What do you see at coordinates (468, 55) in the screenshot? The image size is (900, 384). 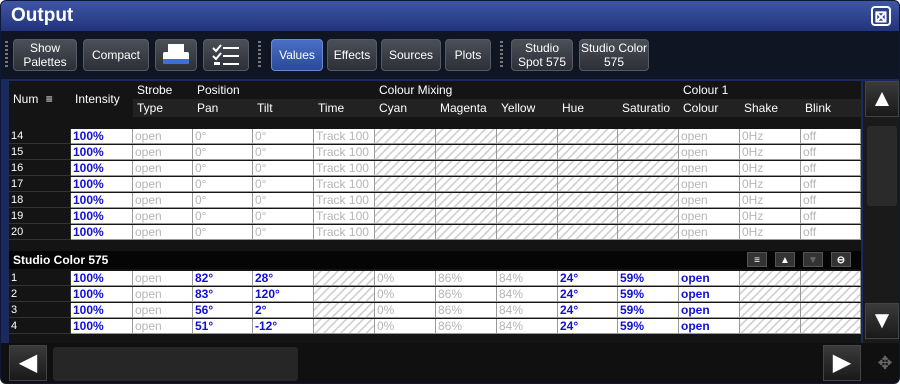 I see `tab-plots: Plots` at bounding box center [468, 55].